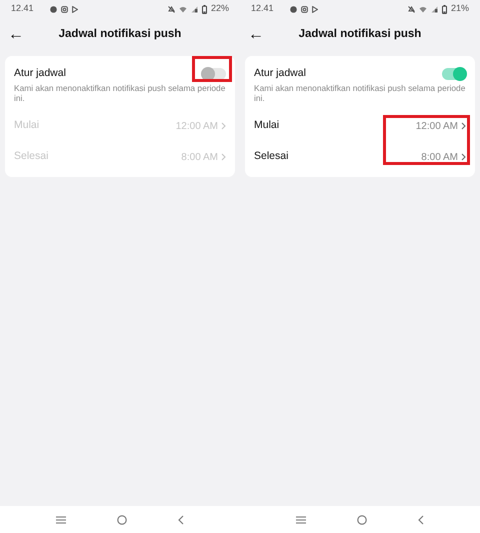 The width and height of the screenshot is (480, 533). What do you see at coordinates (441, 126) in the screenshot?
I see `time-value: 12:00 AM` at bounding box center [441, 126].